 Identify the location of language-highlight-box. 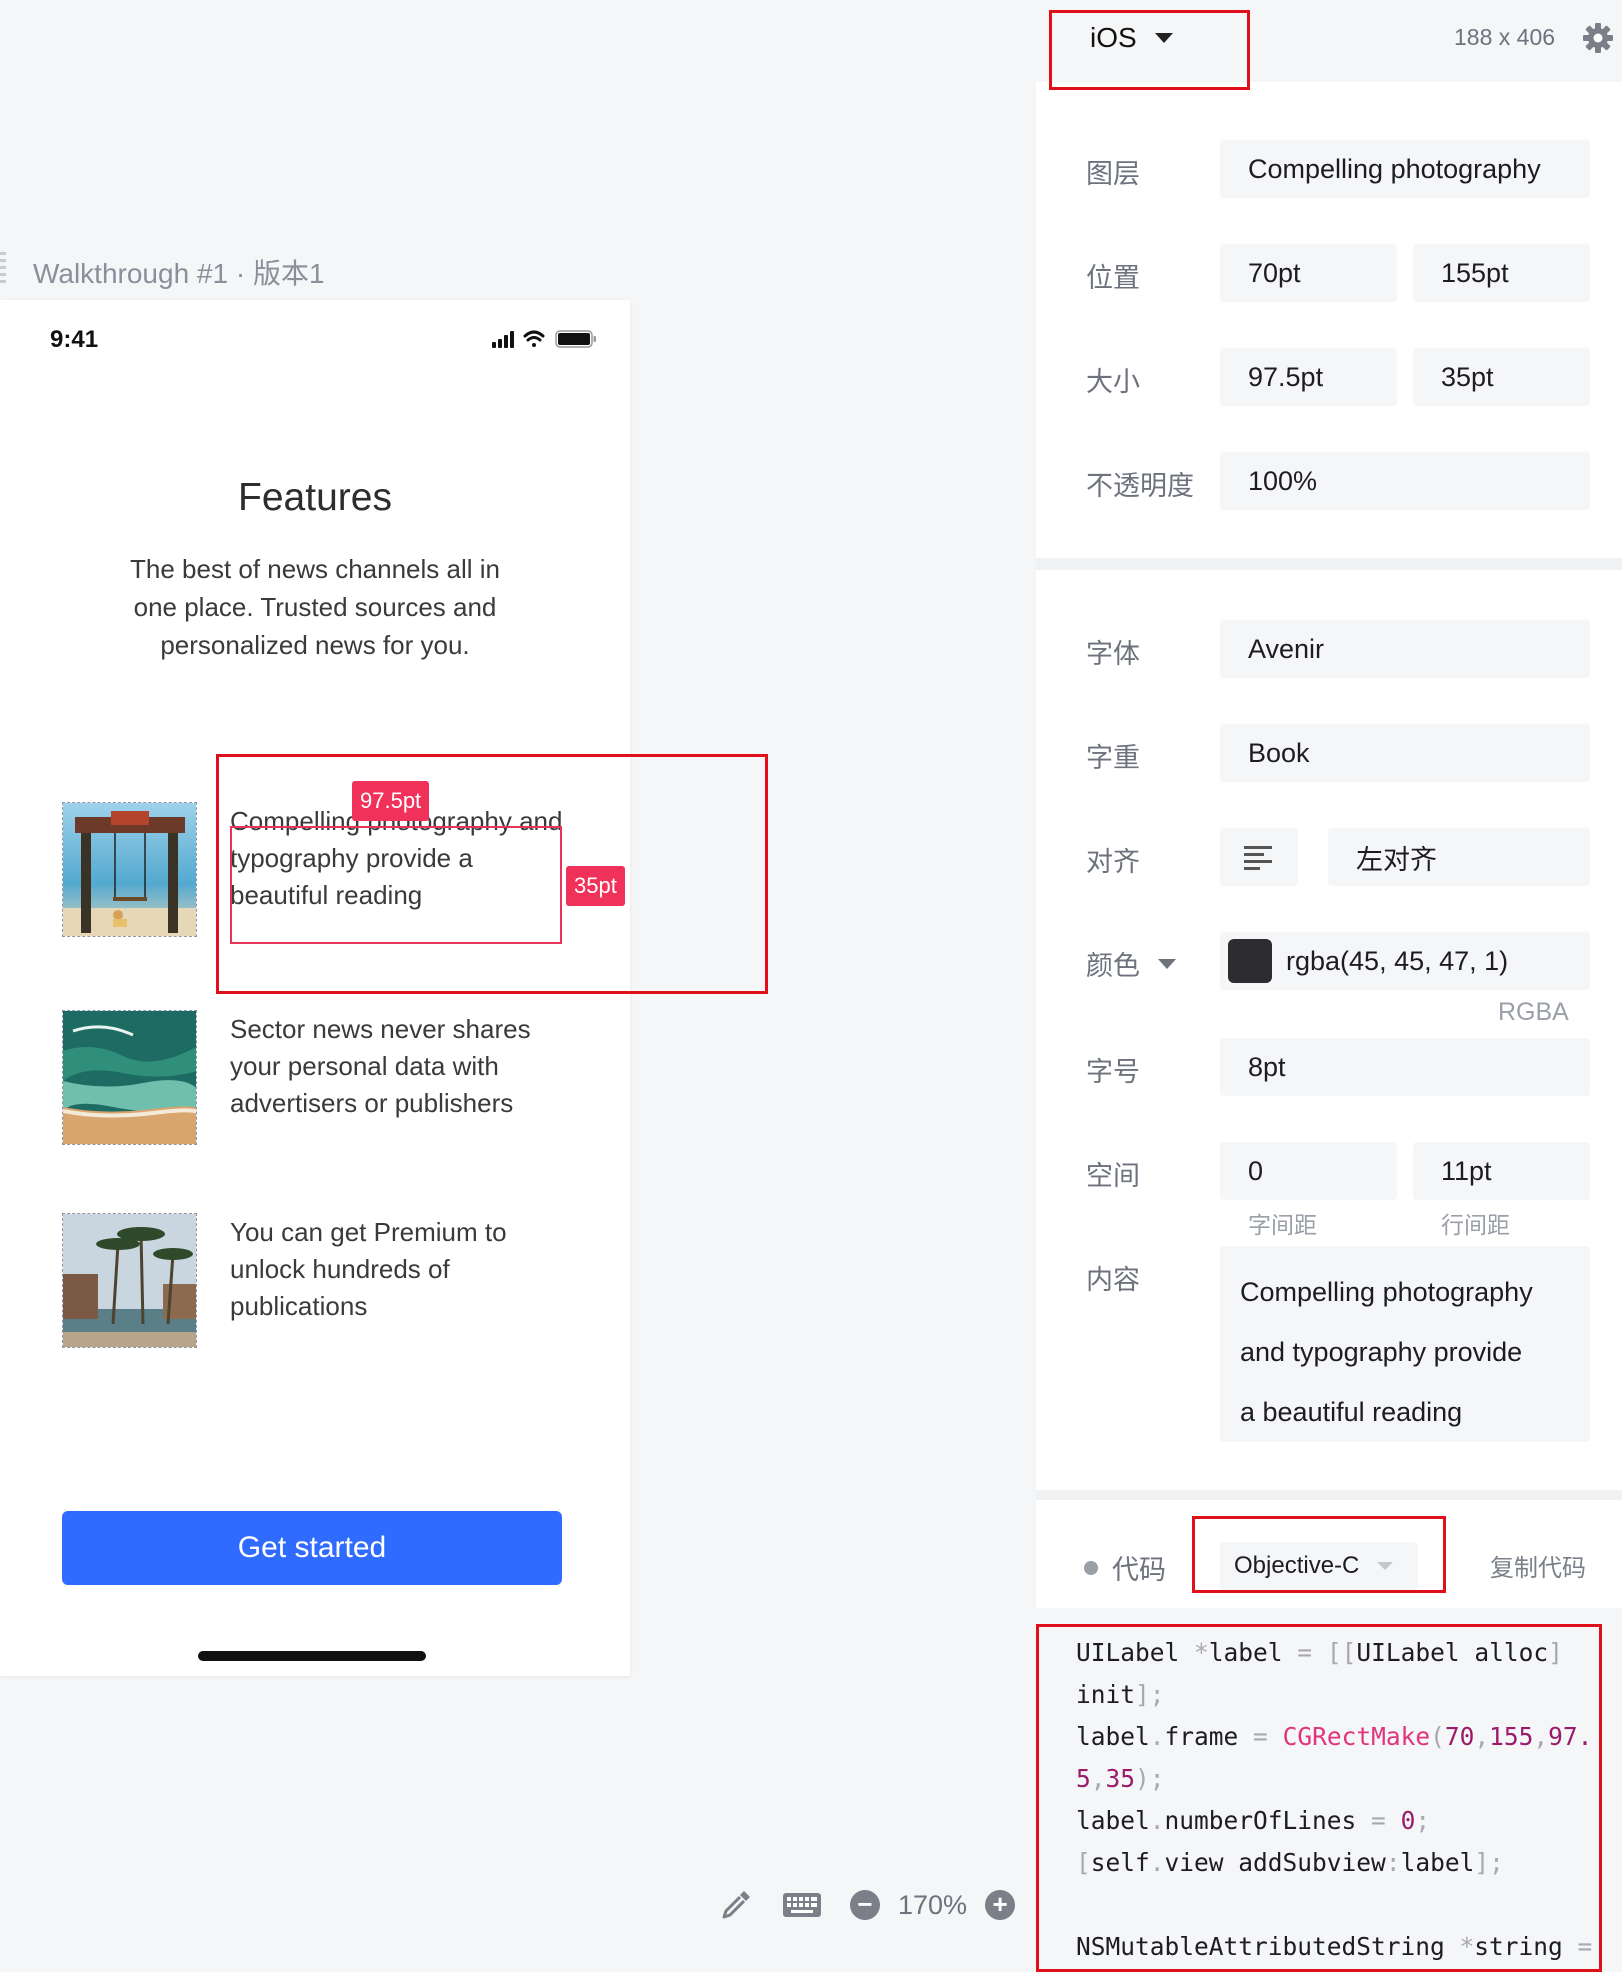
(1319, 1554).